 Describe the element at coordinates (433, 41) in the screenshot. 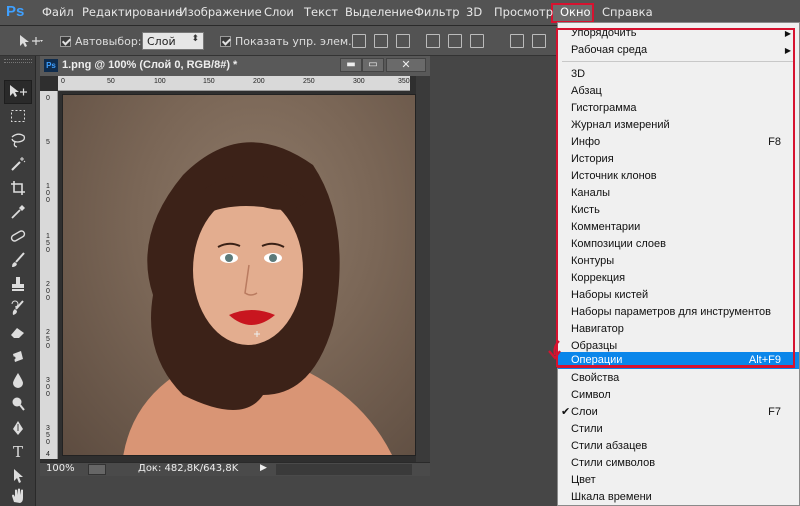

I see `align-left-icon` at that location.